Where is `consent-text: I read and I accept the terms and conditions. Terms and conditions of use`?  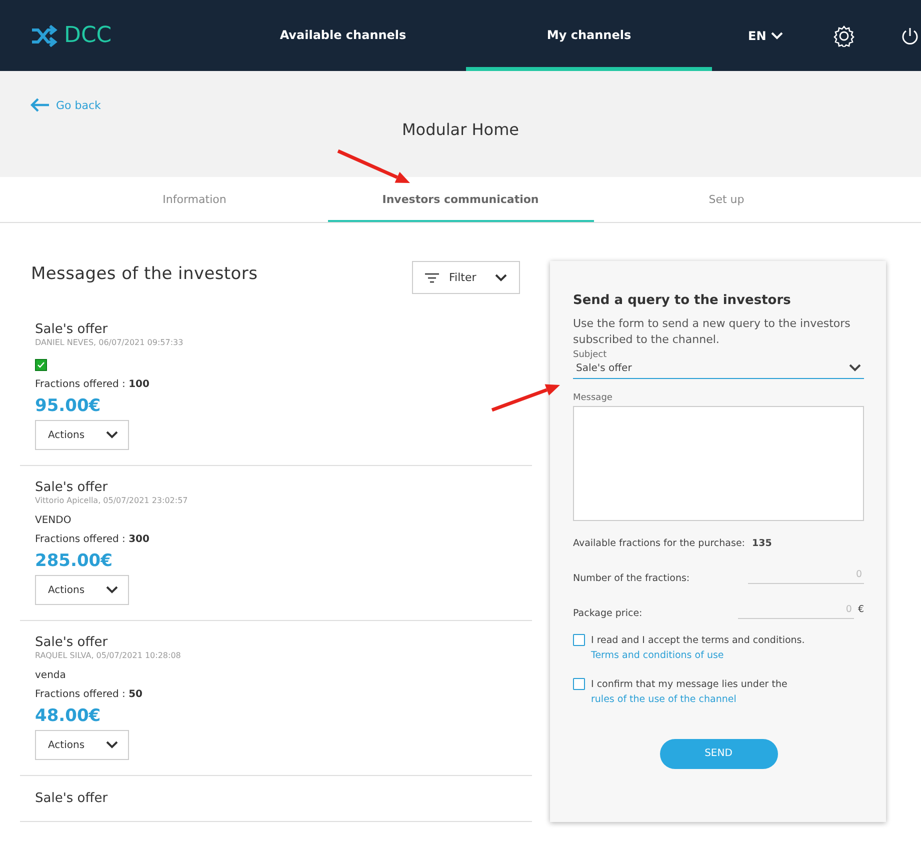 consent-text: I read and I accept the terms and conditions. Terms and conditions of use is located at coordinates (698, 649).